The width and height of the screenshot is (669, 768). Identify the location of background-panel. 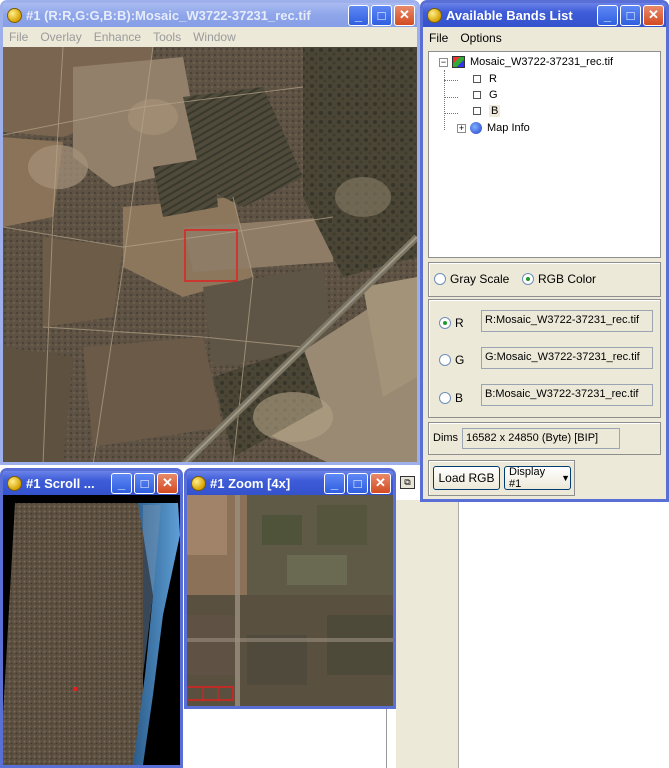
(427, 634).